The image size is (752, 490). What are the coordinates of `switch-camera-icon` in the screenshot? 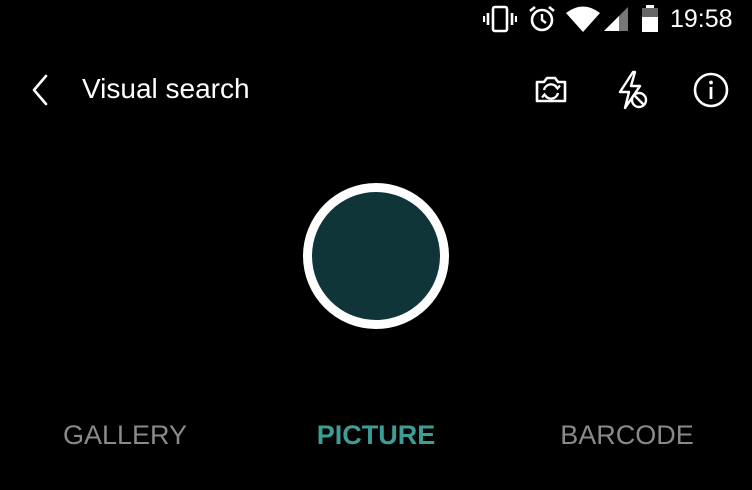 It's located at (551, 89).